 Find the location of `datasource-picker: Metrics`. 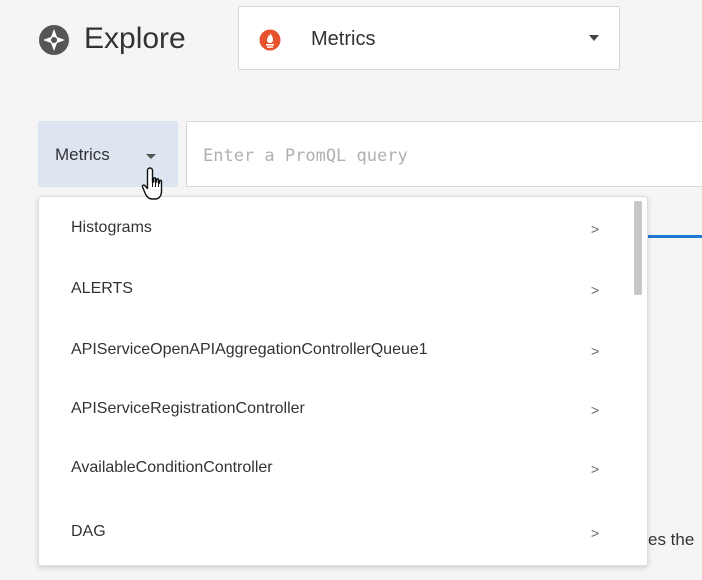

datasource-picker: Metrics is located at coordinates (429, 38).